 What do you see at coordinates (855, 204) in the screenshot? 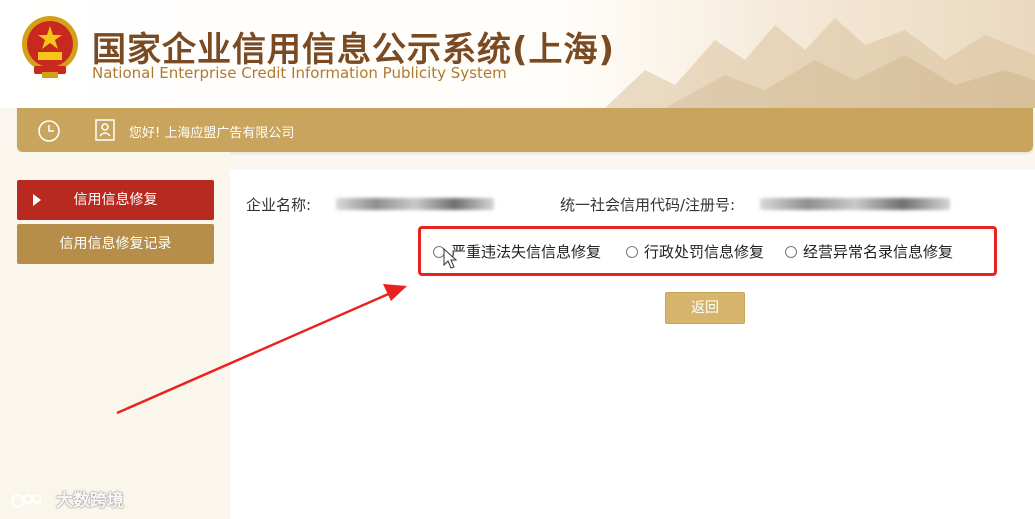
I see `credit-code-redacted` at bounding box center [855, 204].